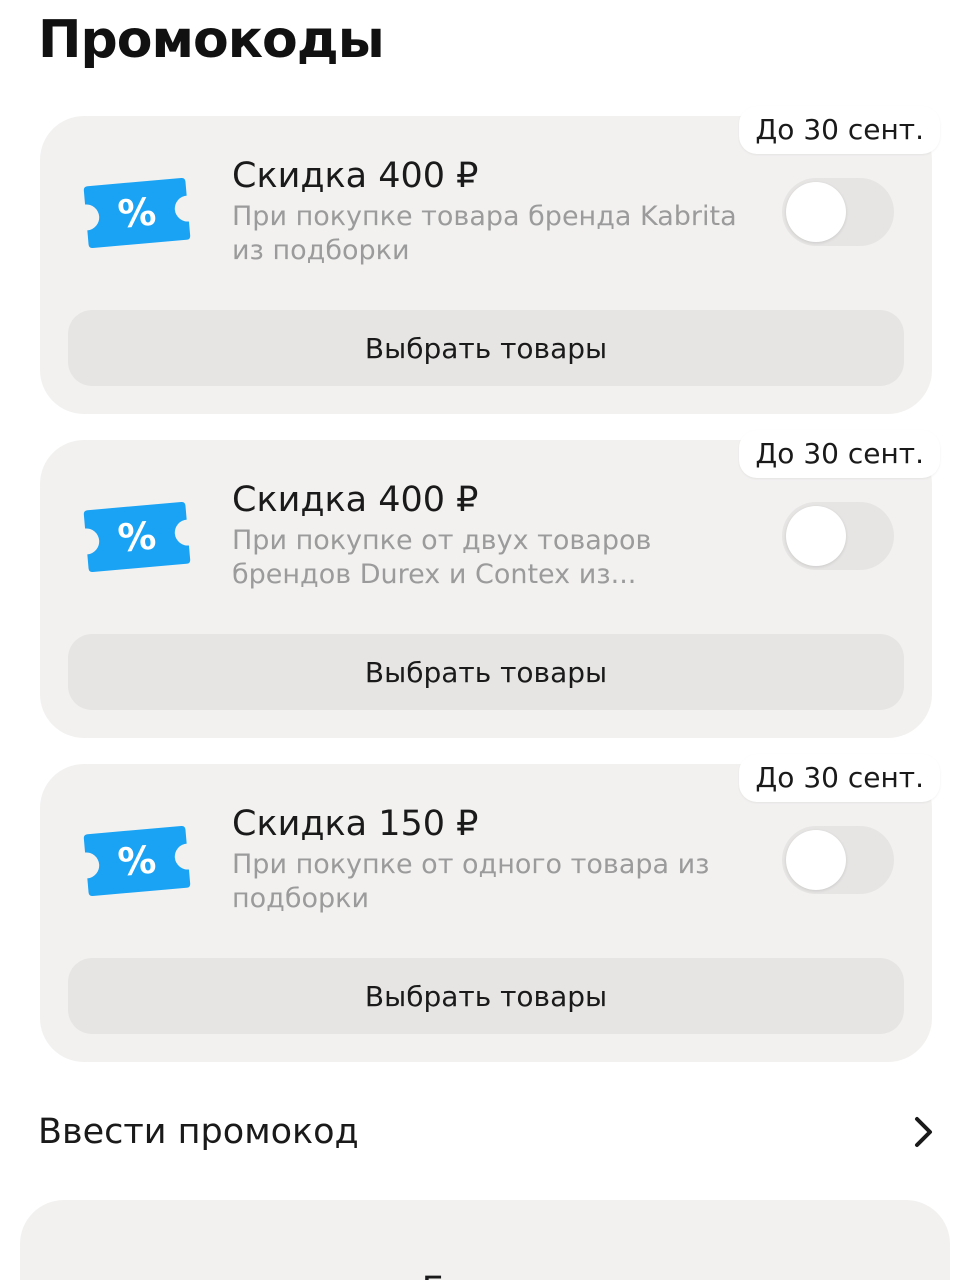  Describe the element at coordinates (487, 1132) in the screenshot. I see `enter-promocode-row: Ввести промокод` at that location.